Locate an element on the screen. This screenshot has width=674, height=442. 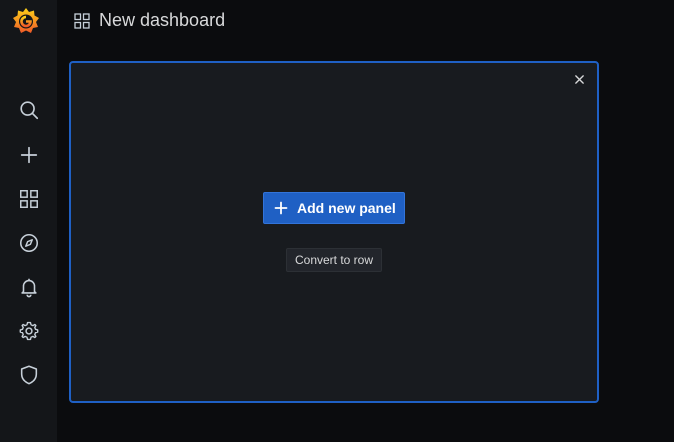
sidemenu-item-create is located at coordinates (28, 155).